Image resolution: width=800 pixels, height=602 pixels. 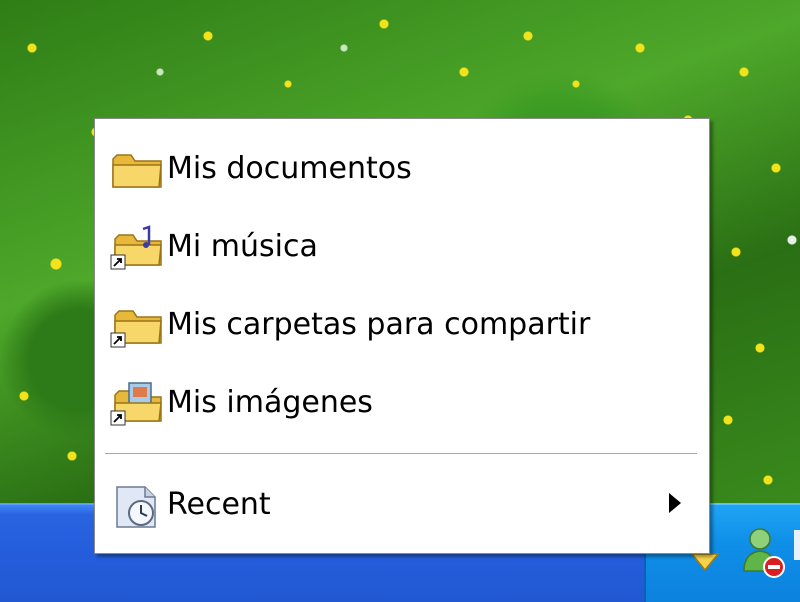 What do you see at coordinates (401, 400) in the screenshot?
I see `menu-item-mis-imagenes: Mis imágenes` at bounding box center [401, 400].